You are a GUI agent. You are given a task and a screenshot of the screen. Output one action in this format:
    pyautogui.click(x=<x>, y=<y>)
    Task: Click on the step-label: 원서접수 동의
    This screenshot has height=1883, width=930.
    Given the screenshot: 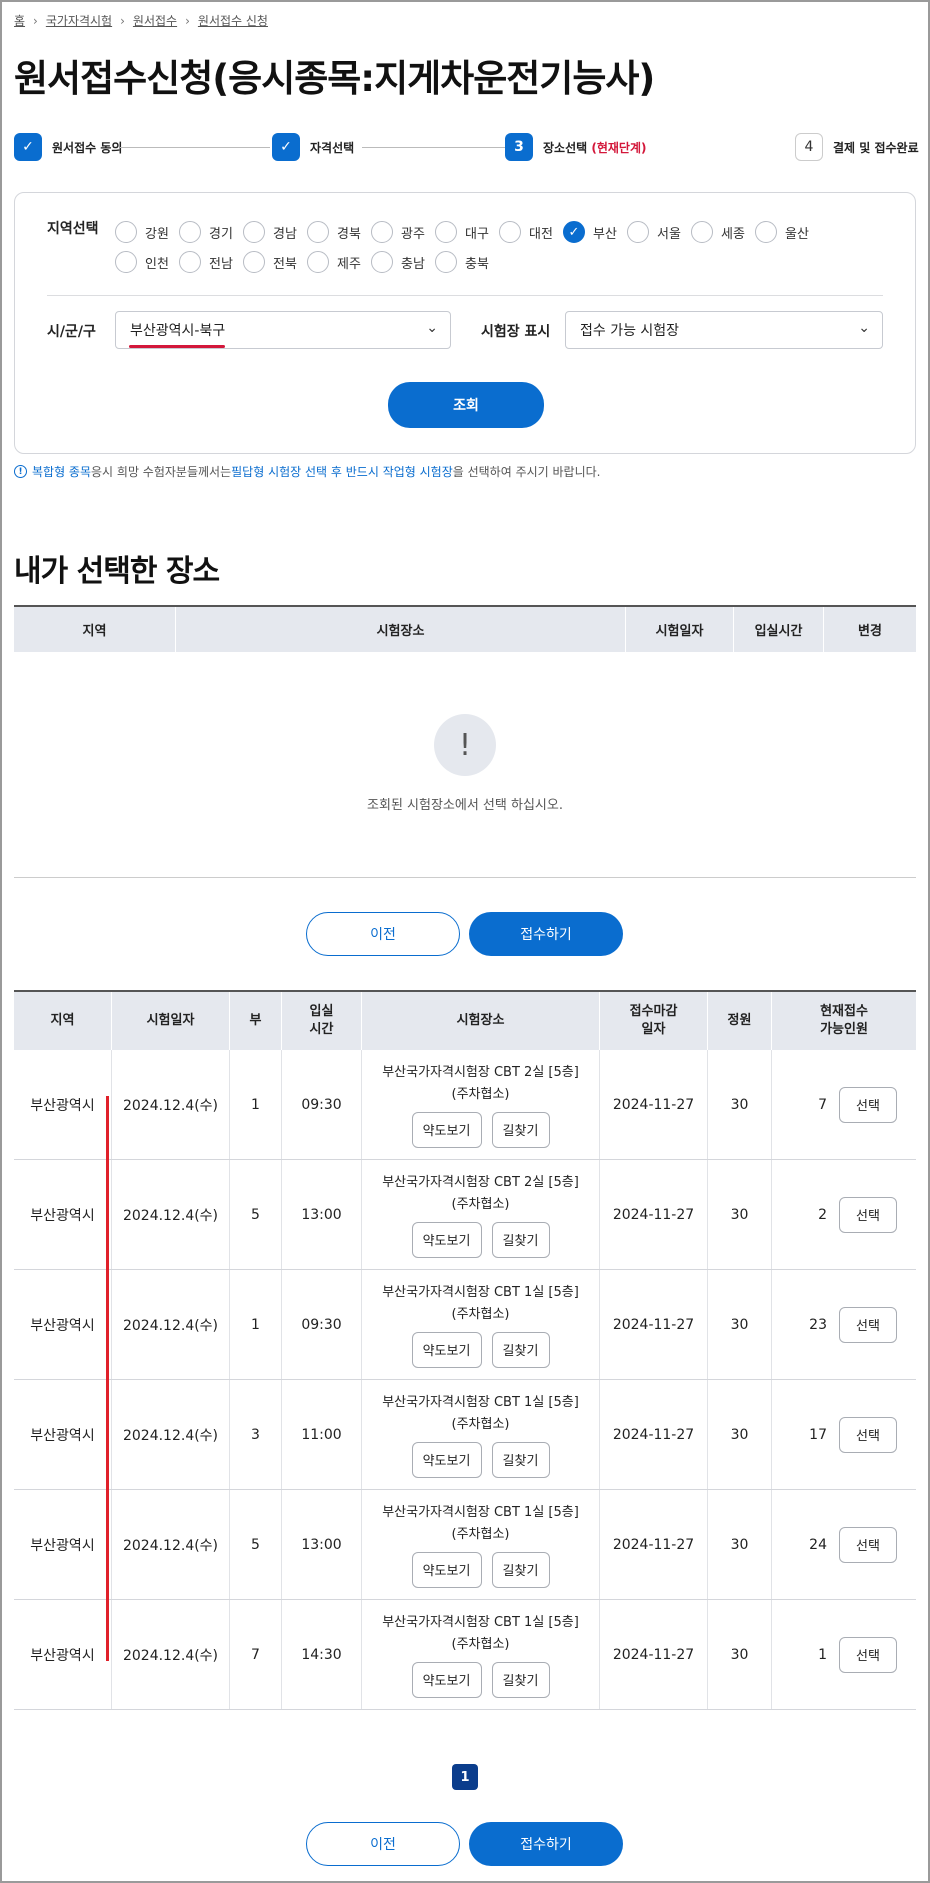 What is the action you would take?
    pyautogui.click(x=87, y=147)
    